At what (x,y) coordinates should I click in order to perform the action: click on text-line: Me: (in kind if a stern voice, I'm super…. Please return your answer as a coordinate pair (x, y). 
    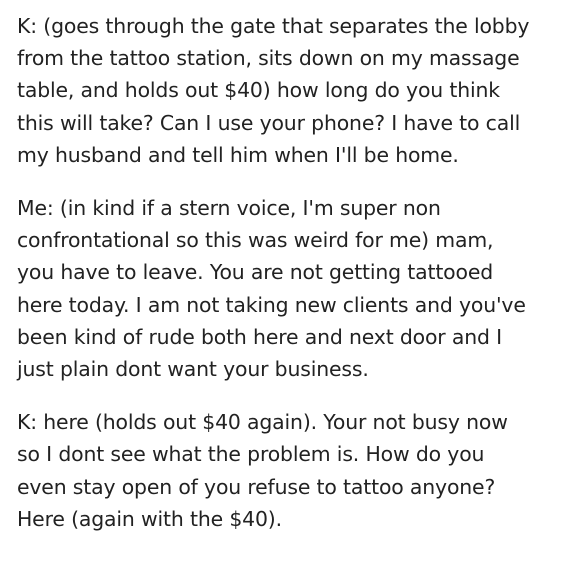
    Looking at the image, I should click on (229, 208).